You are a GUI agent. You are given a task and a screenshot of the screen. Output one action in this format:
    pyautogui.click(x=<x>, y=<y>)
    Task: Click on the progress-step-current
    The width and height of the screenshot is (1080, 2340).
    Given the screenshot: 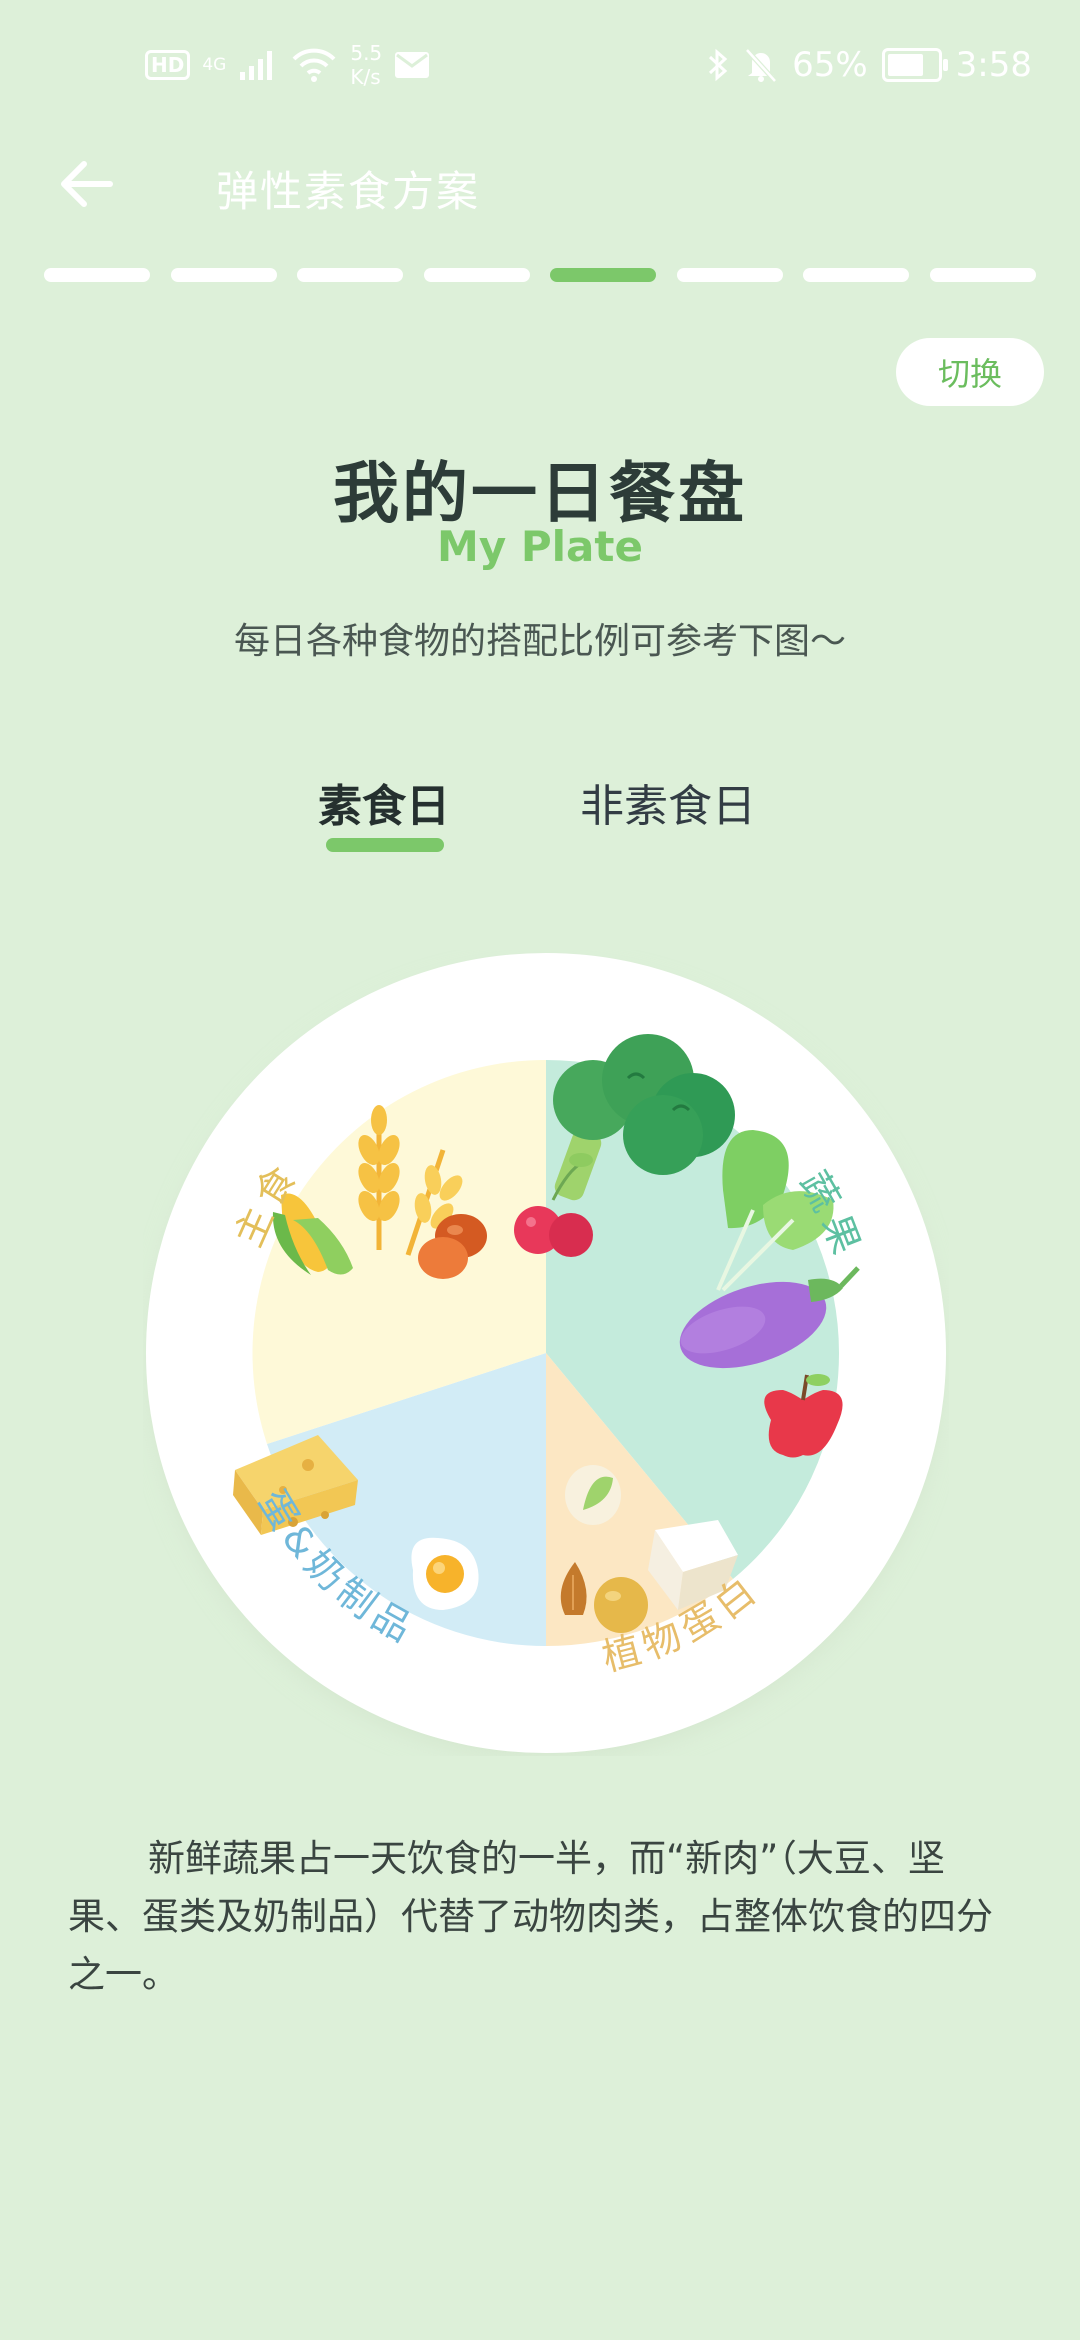 What is the action you would take?
    pyautogui.click(x=603, y=275)
    